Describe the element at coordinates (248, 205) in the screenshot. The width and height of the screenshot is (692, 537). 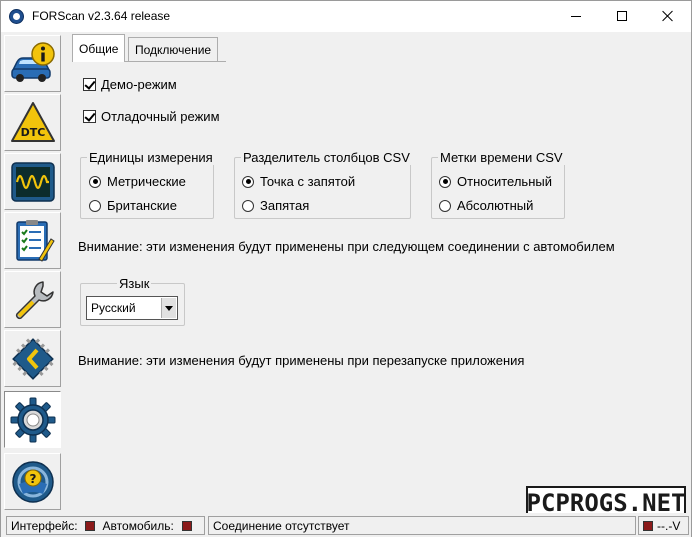
I see `csv-comma-radio` at that location.